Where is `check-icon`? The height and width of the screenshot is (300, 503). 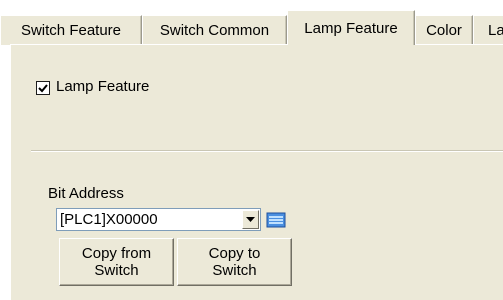 check-icon is located at coordinates (43, 88).